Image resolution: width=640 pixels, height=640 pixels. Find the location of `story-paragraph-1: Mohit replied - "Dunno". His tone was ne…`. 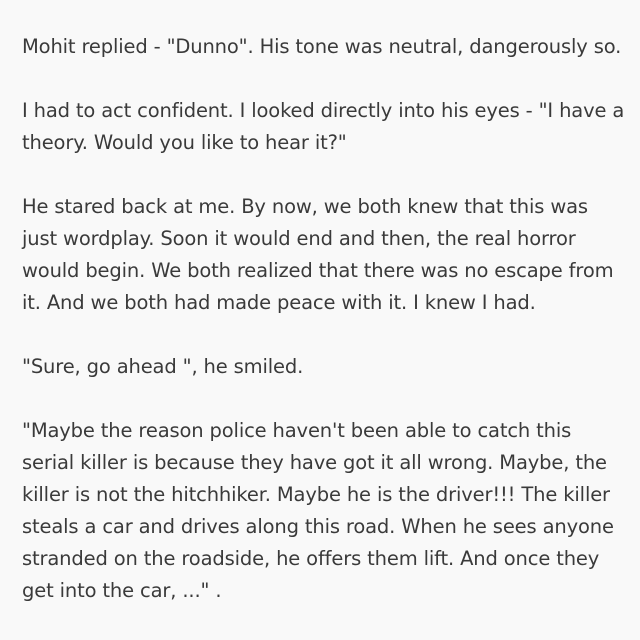

story-paragraph-1: Mohit replied - "Dunno". His tone was ne… is located at coordinates (322, 46).